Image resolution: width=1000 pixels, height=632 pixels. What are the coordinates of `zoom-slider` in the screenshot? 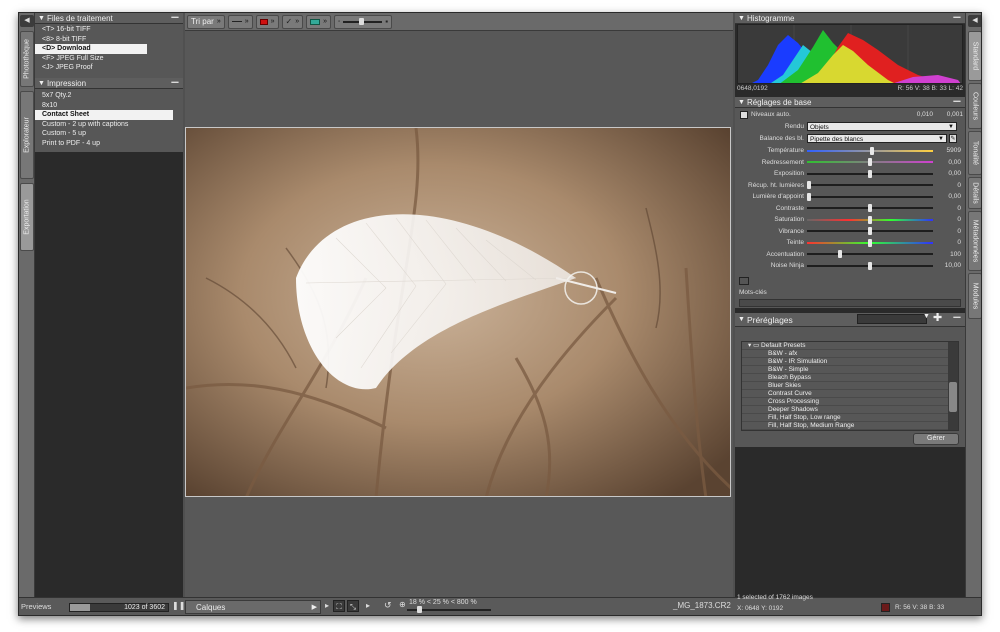 It's located at (449, 609).